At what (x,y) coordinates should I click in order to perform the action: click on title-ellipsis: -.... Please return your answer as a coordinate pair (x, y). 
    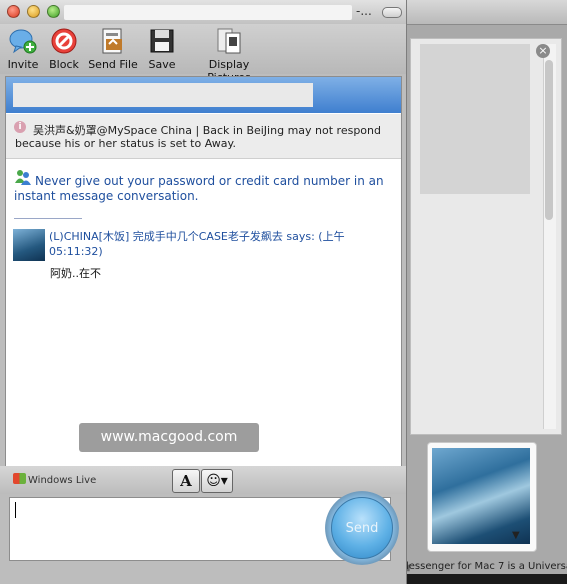
    Looking at the image, I should click on (364, 11).